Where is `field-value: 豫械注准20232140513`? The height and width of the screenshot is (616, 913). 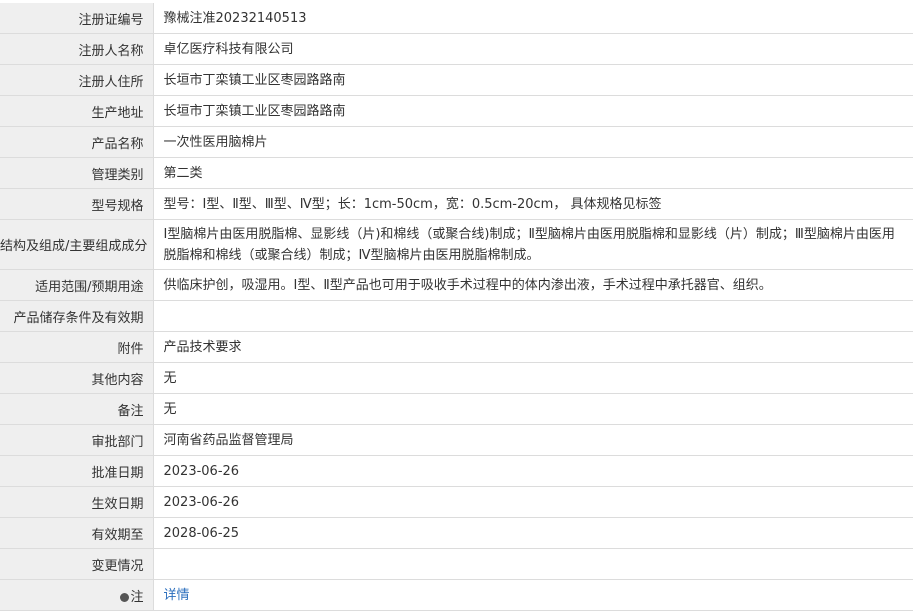 field-value: 豫械注准20232140513 is located at coordinates (533, 18).